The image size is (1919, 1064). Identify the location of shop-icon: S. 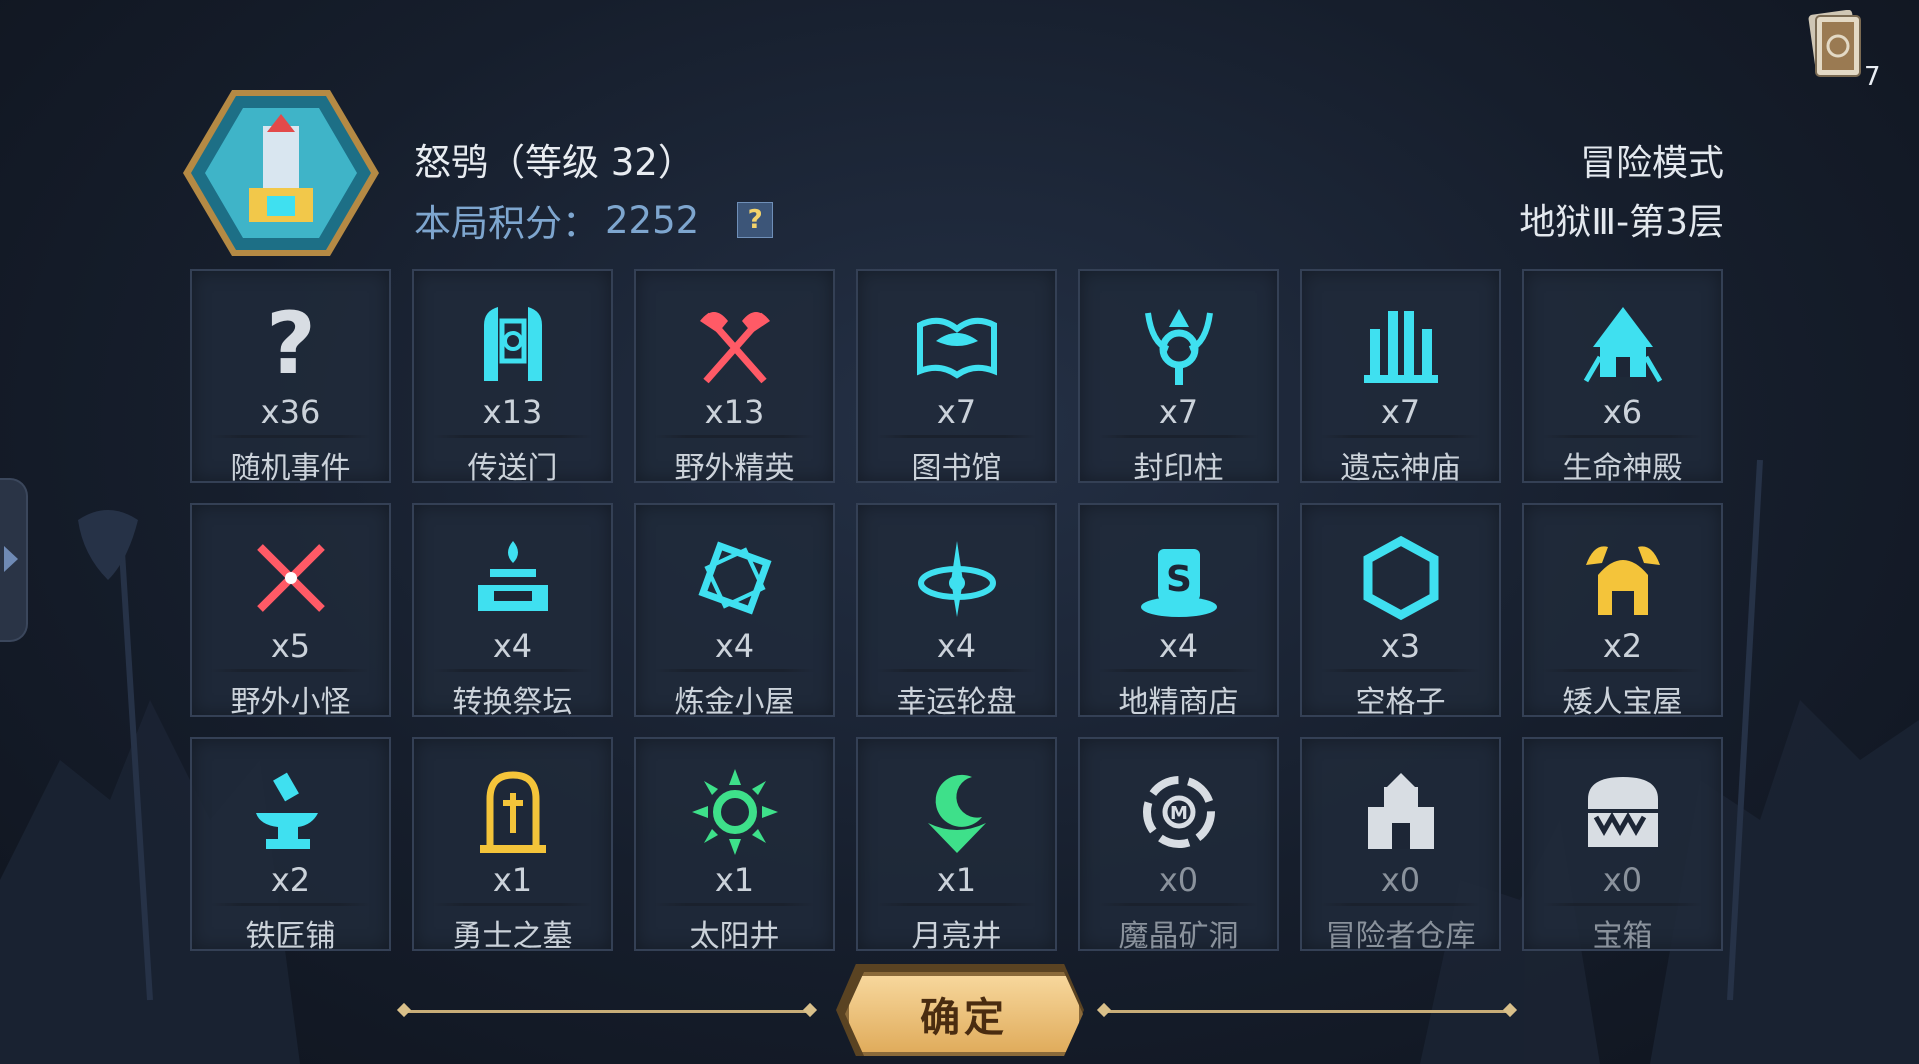
(1179, 578).